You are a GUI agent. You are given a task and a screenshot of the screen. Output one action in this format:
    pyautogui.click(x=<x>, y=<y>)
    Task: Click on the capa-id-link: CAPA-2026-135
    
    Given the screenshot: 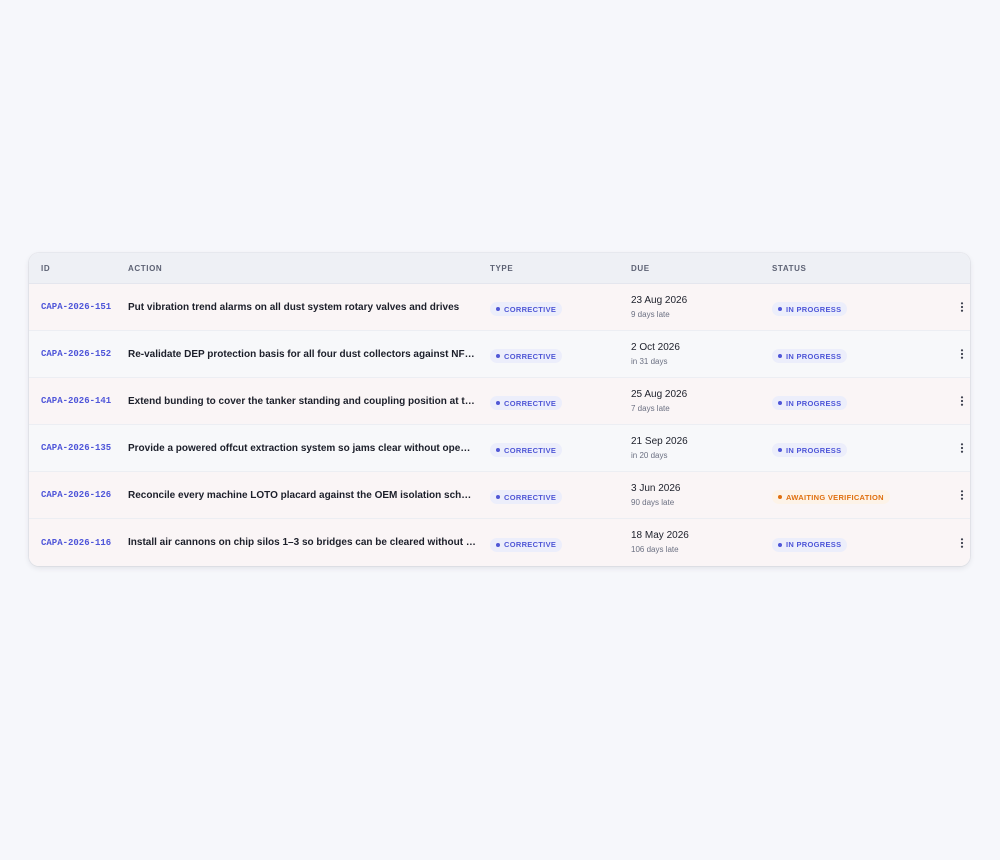 What is the action you would take?
    pyautogui.click(x=84, y=448)
    